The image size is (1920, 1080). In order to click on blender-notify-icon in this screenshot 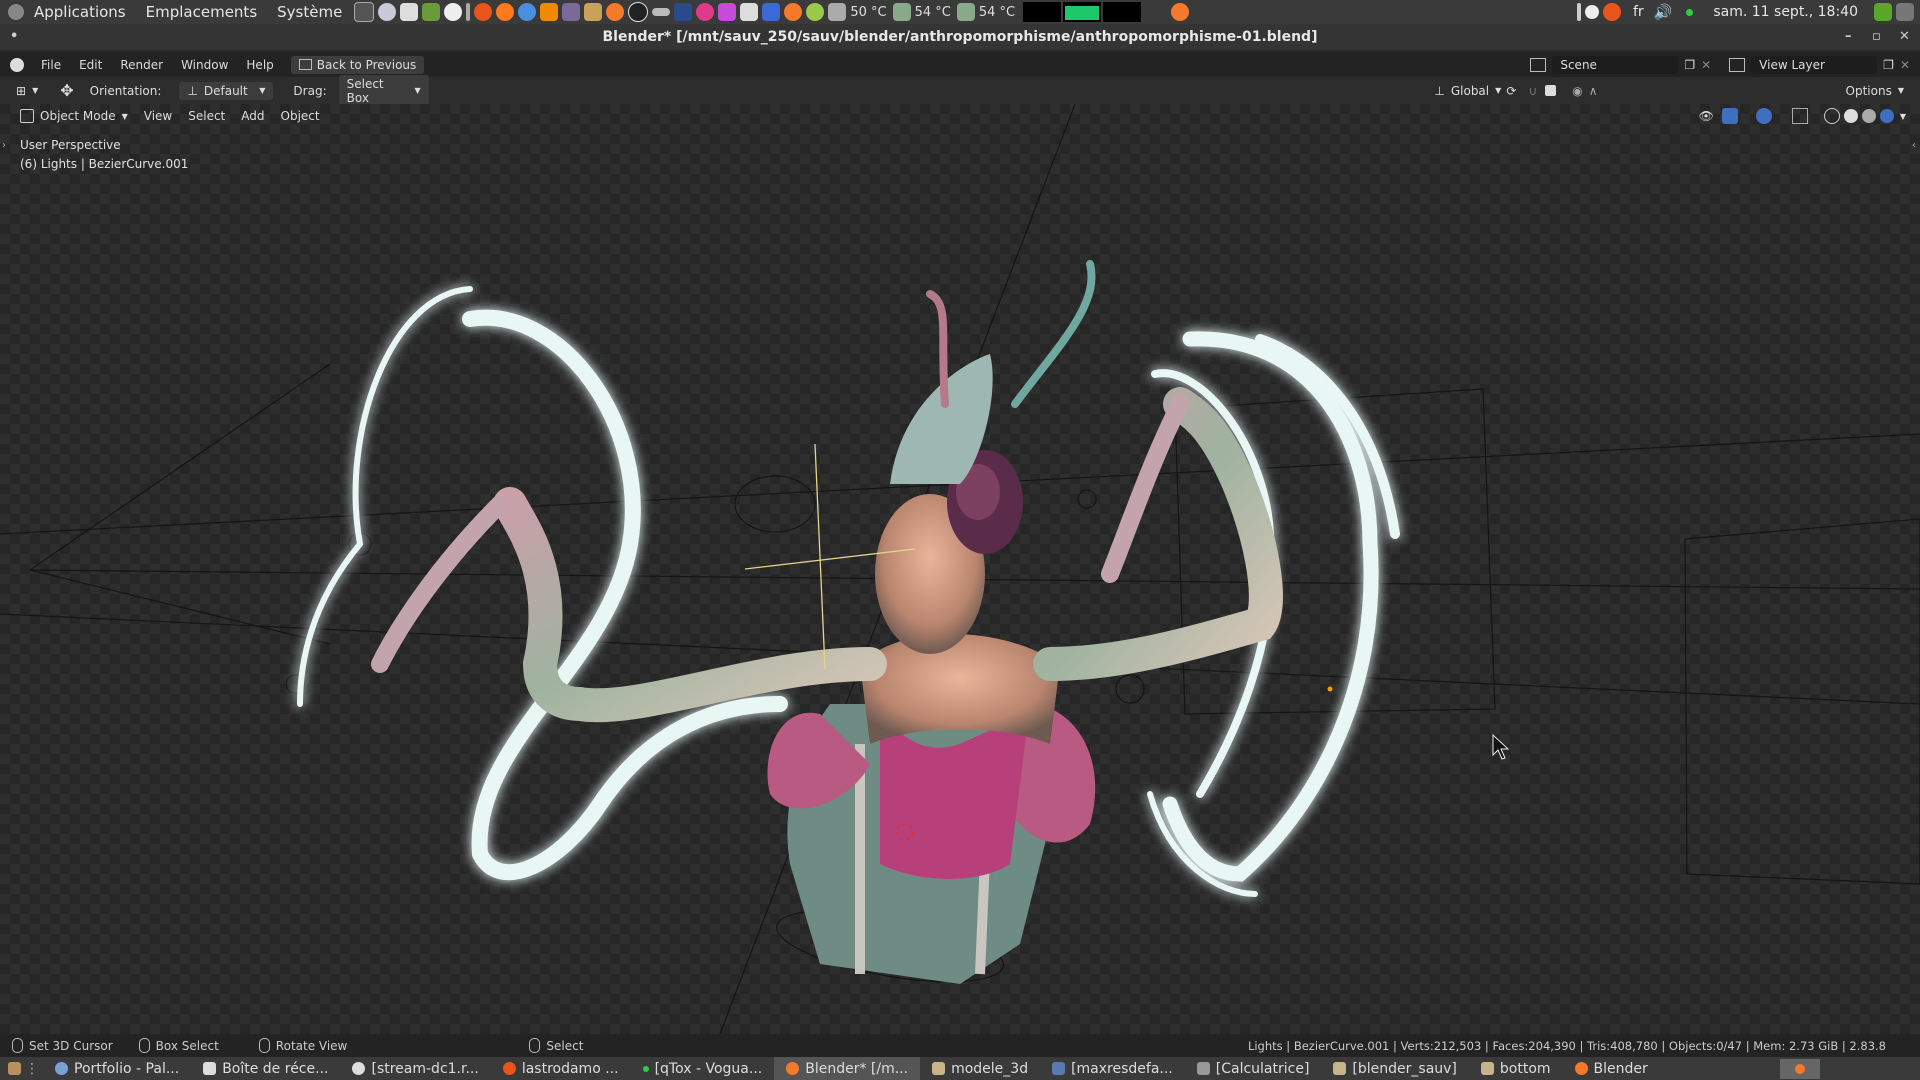, I will do `click(1180, 12)`.